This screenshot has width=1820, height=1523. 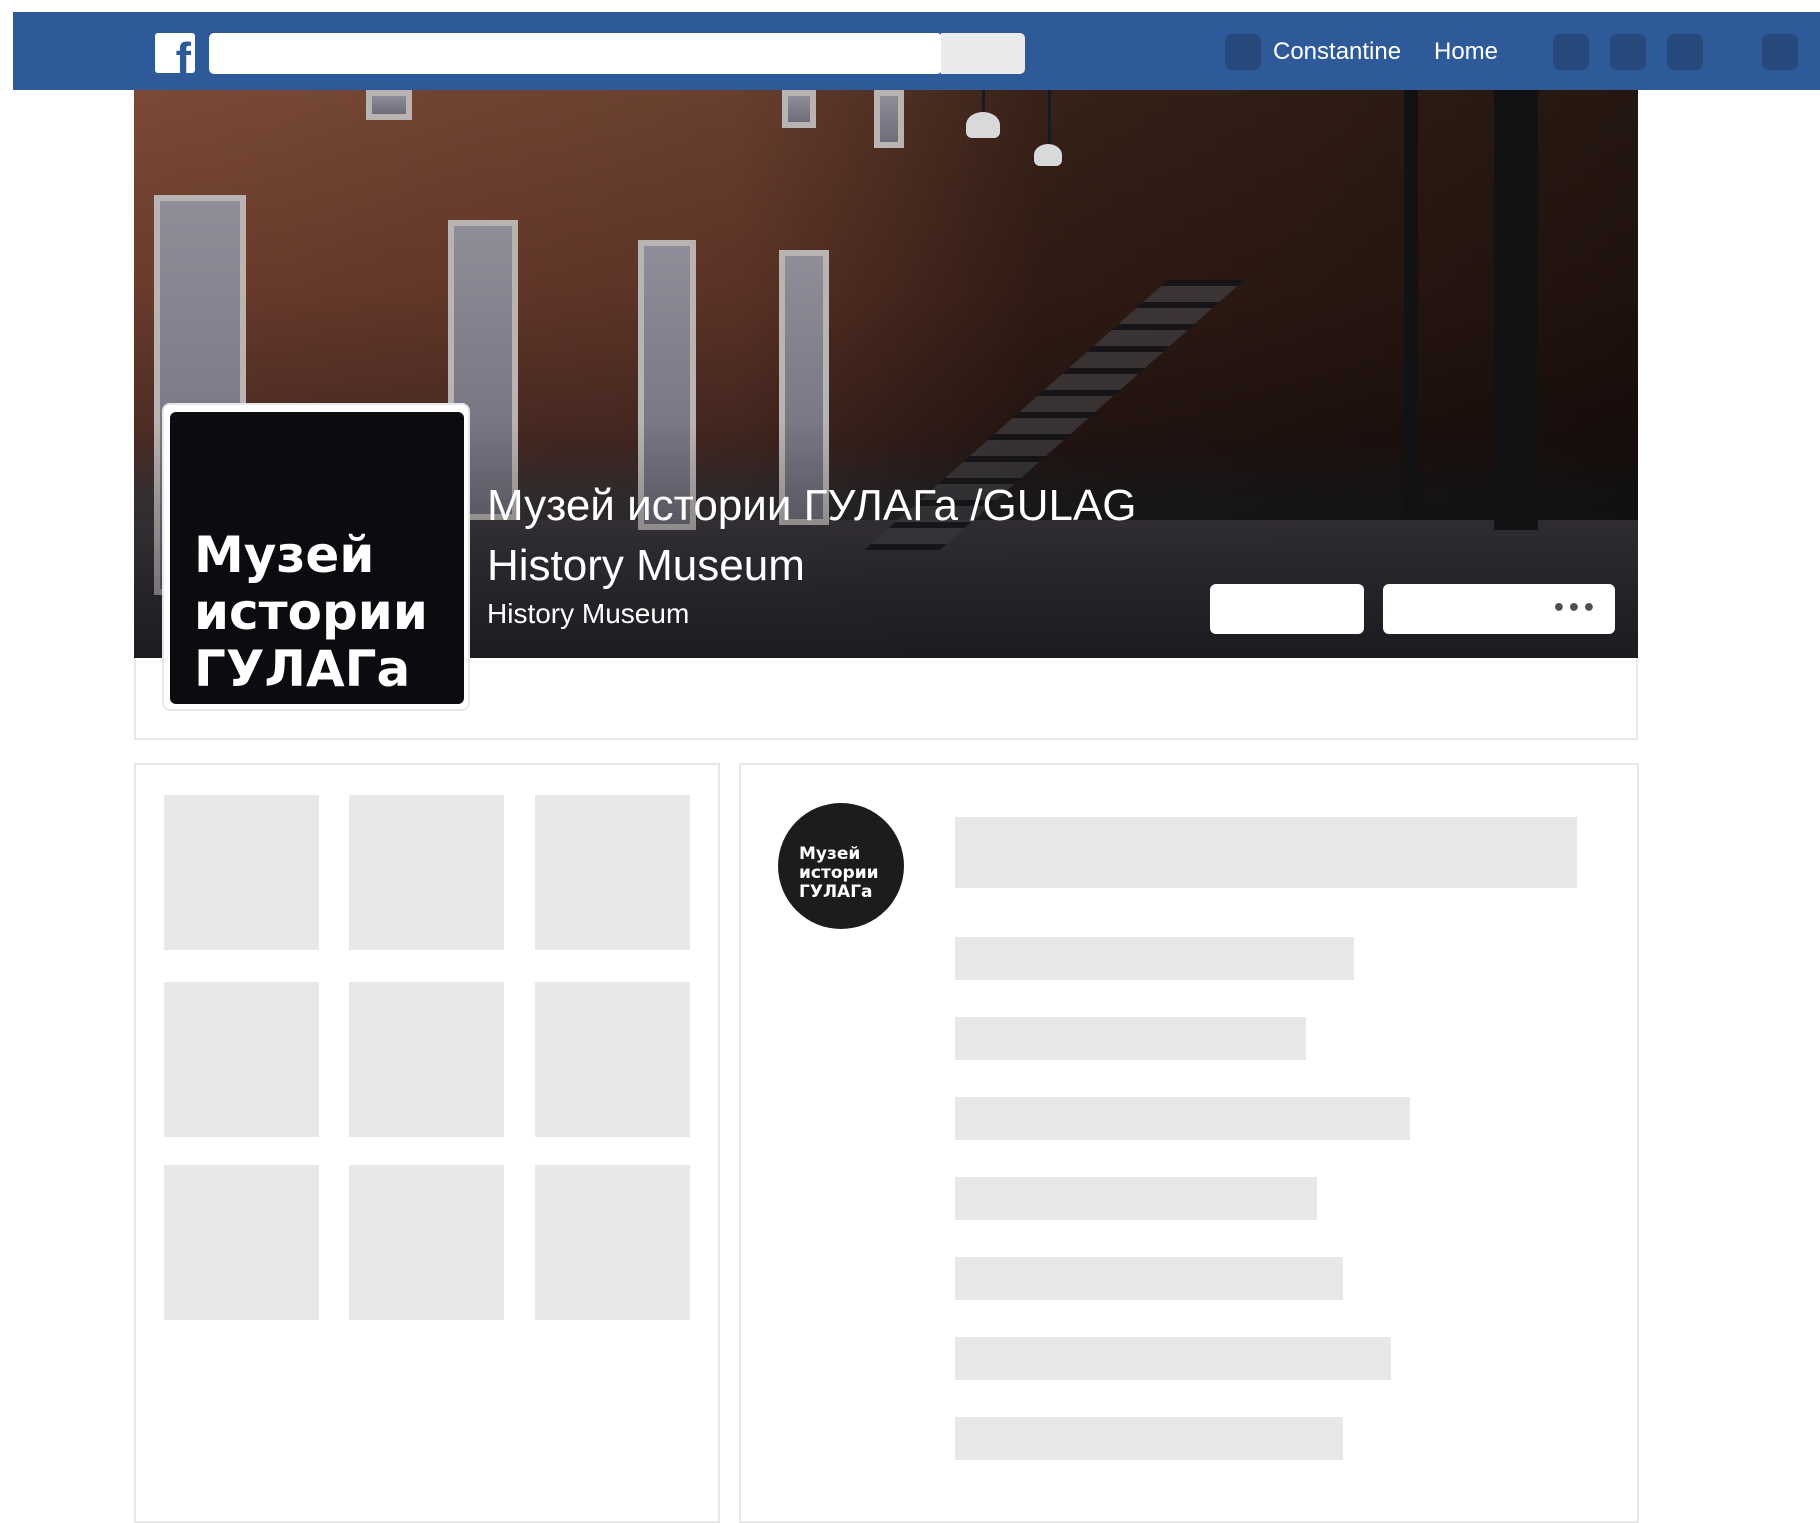 What do you see at coordinates (311, 612) in the screenshot?
I see `profile-picture-text: Музей истории ГУЛАГа` at bounding box center [311, 612].